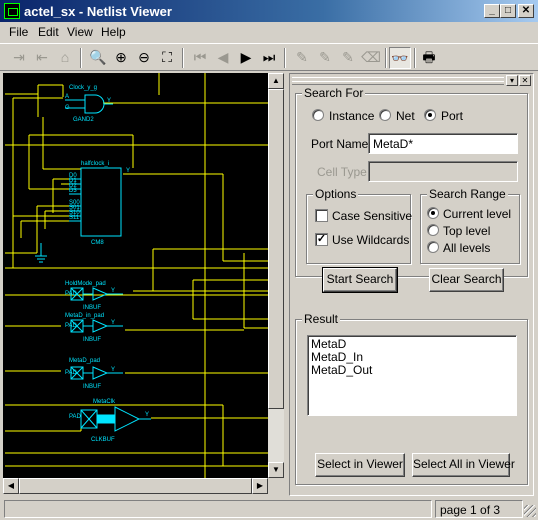 The height and width of the screenshot is (520, 538). Describe the element at coordinates (325, 58) in the screenshot. I see `unhighlight-icon: ✎` at that location.